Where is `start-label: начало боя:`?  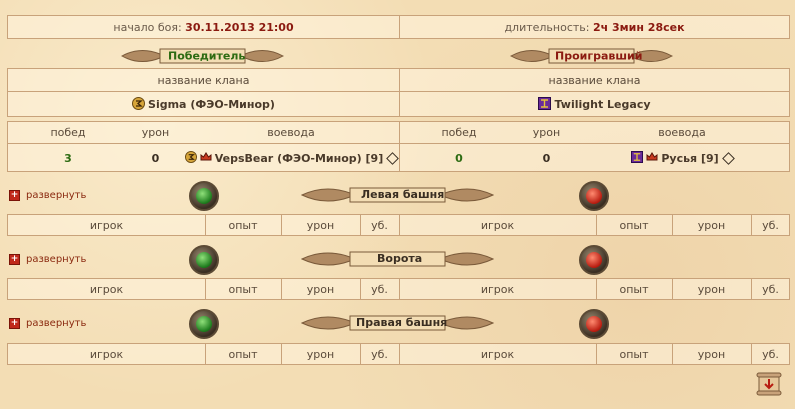
start-label: начало боя: is located at coordinates (147, 27).